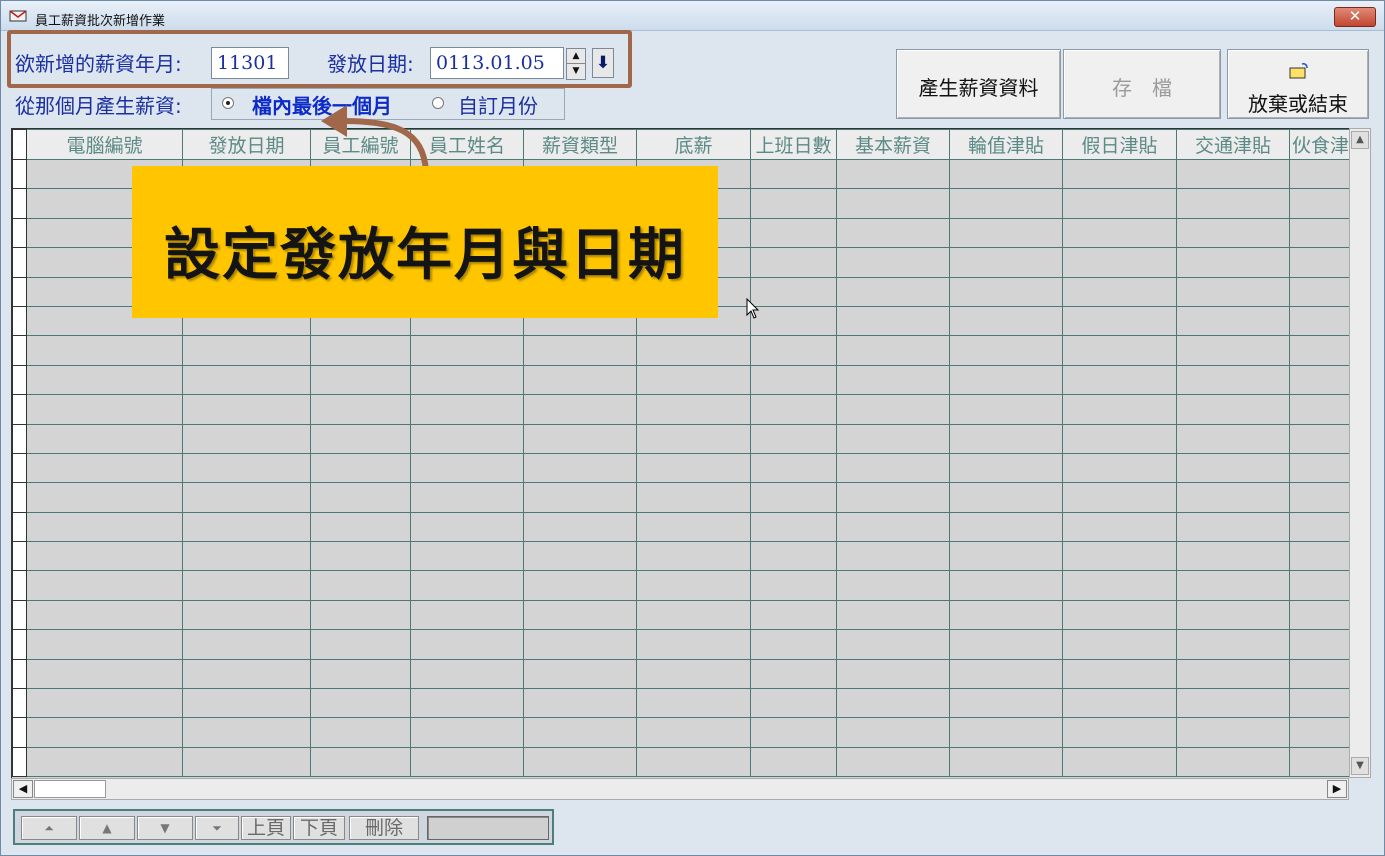 The image size is (1385, 856). Describe the element at coordinates (793, 144) in the screenshot. I see `column-header: 上班日數` at that location.